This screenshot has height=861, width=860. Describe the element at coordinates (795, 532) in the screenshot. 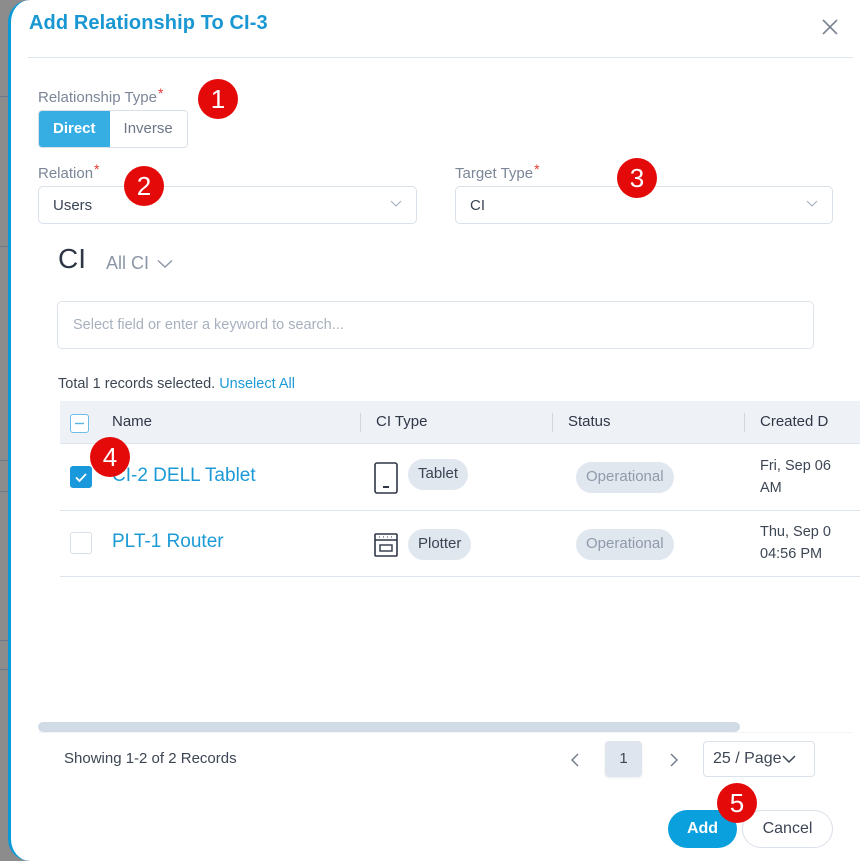

I see `created-date-line: Thu, Sep 0` at that location.